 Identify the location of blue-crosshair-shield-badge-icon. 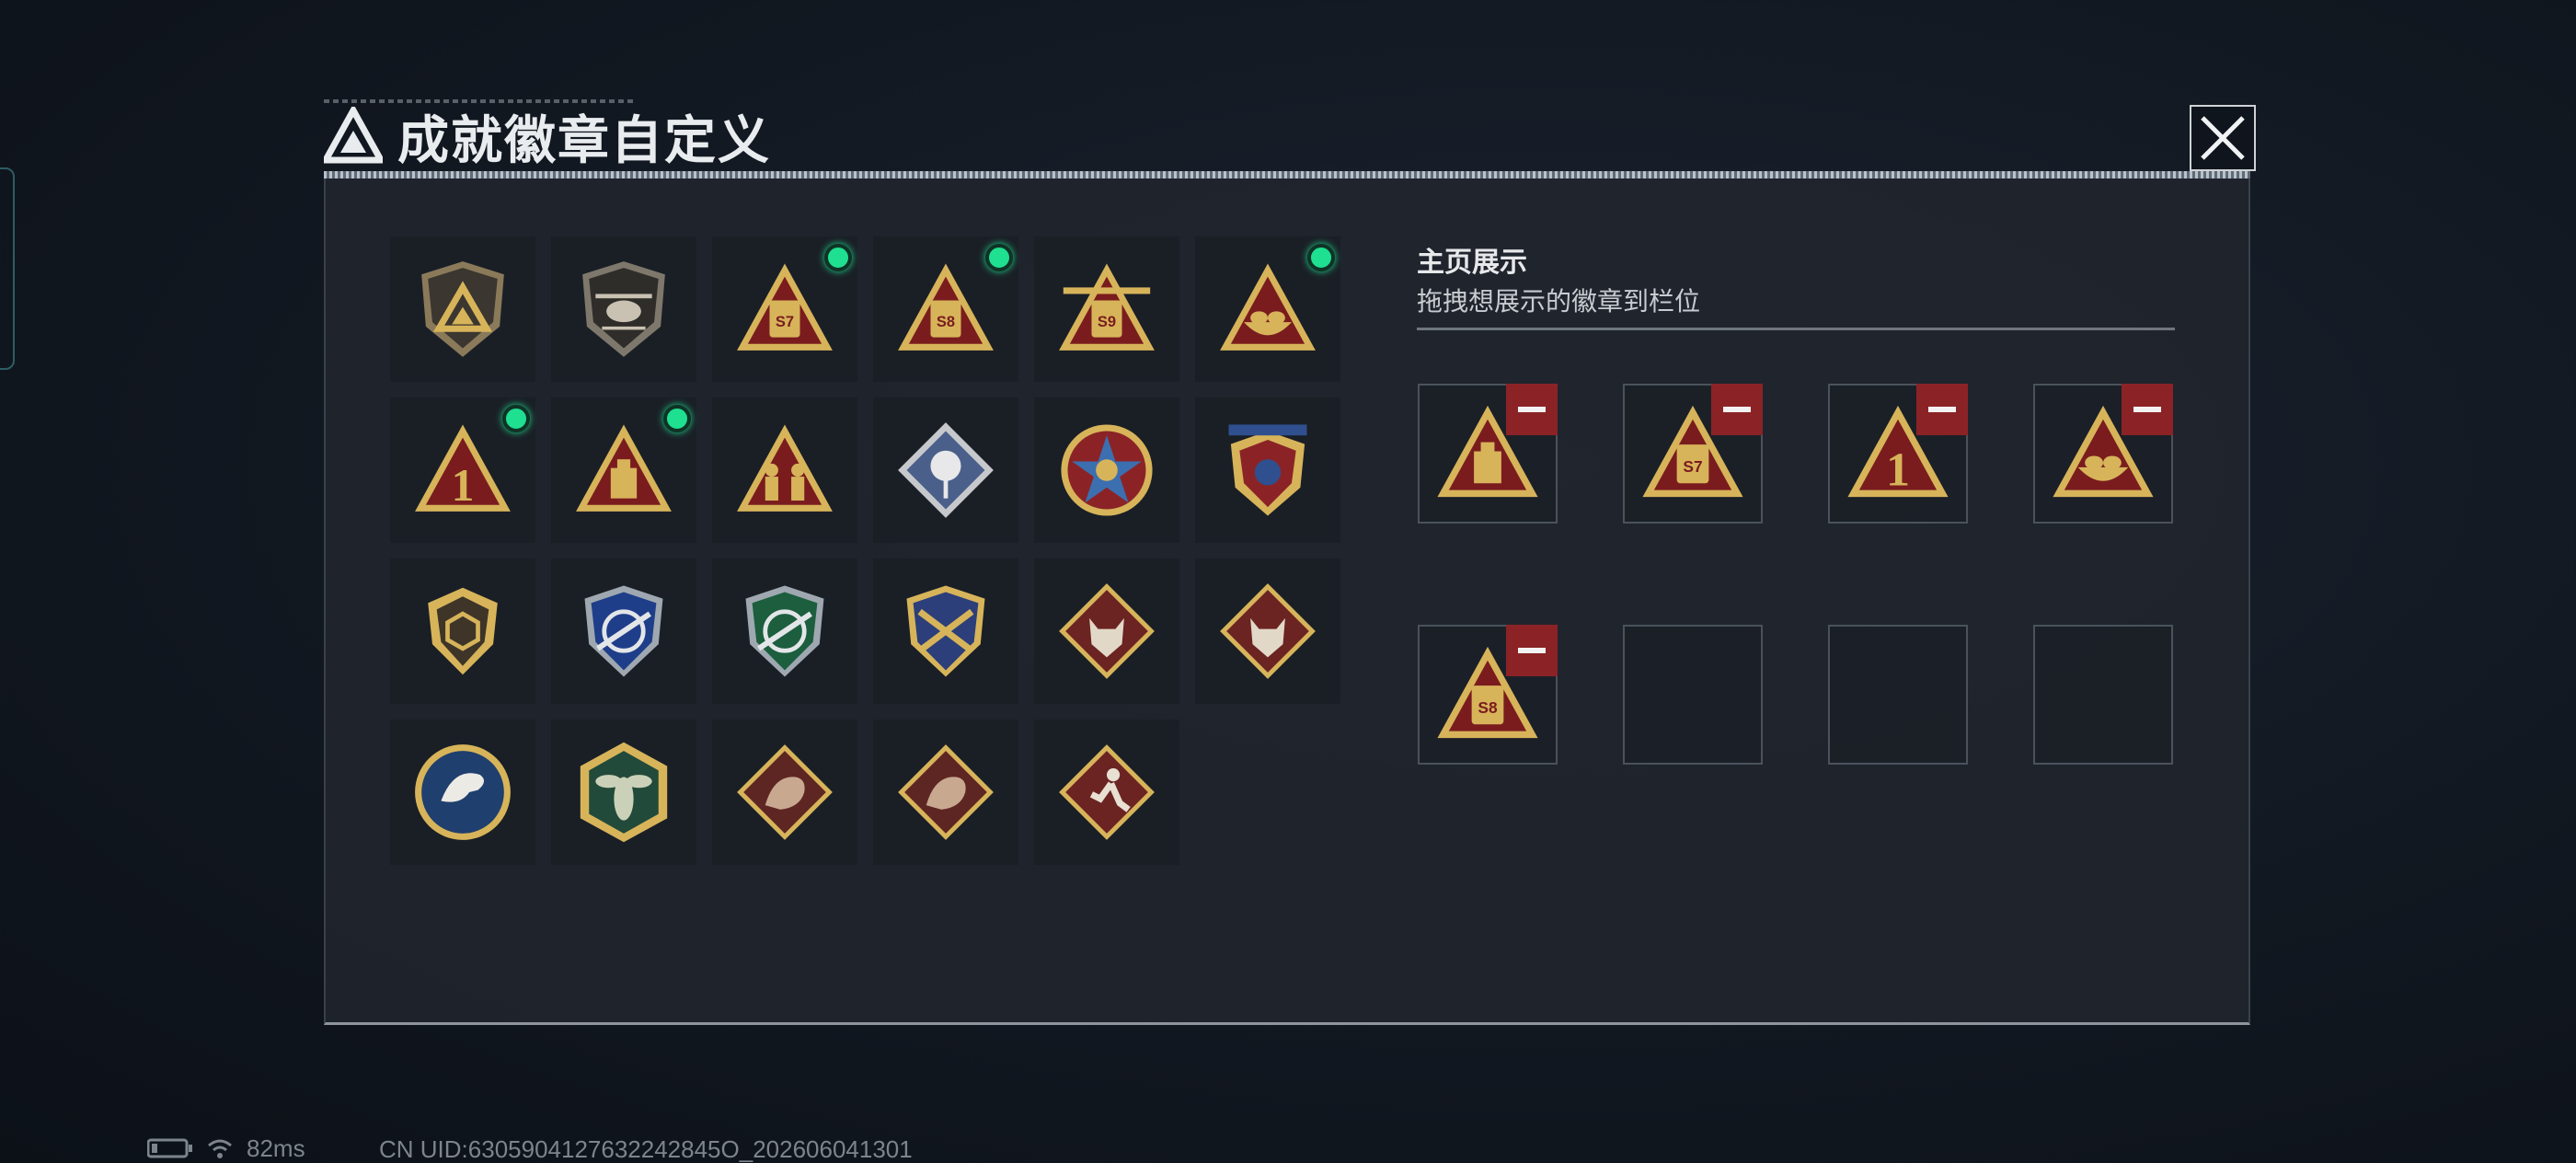
(623, 631).